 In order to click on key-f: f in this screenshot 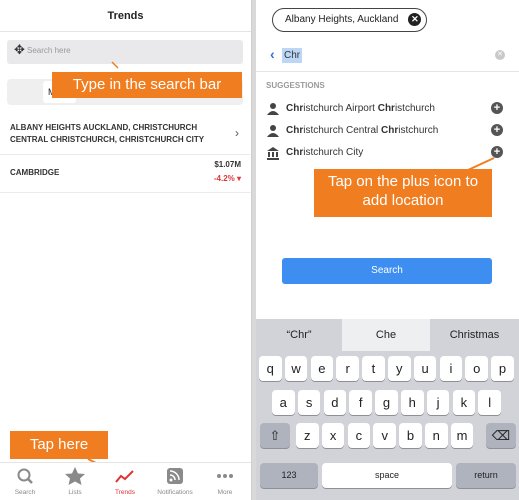, I will do `click(360, 402)`.